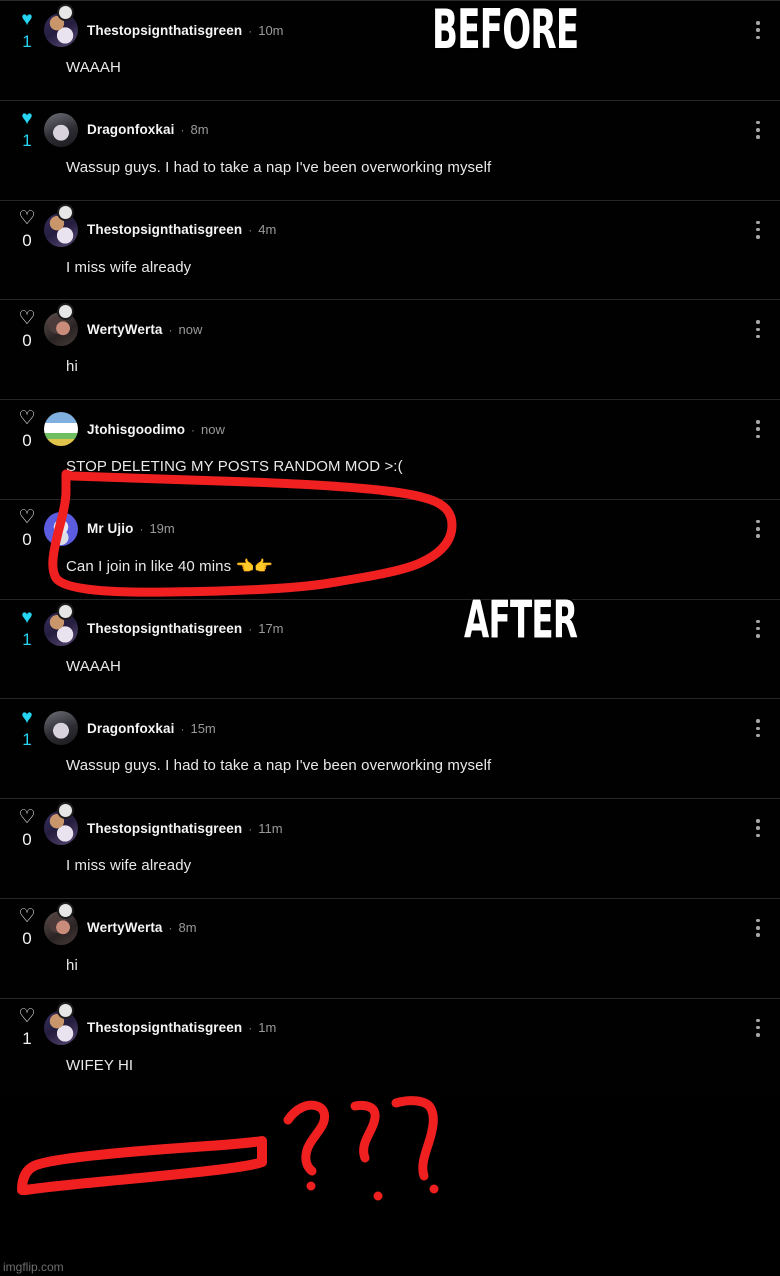  I want to click on comment-item: ♡ 0 WertyWerta · 8m hi, so click(390, 947).